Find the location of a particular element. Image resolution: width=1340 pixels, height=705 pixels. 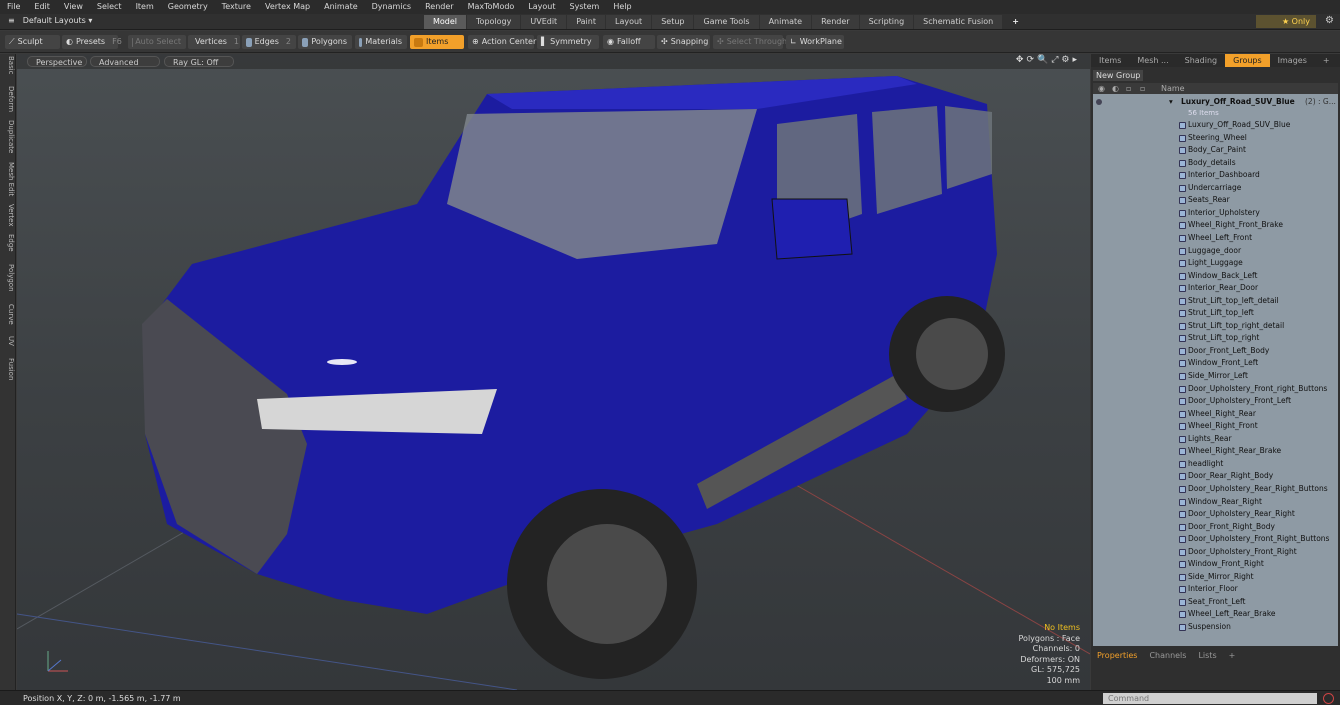

tab-model: Model is located at coordinates (445, 22).